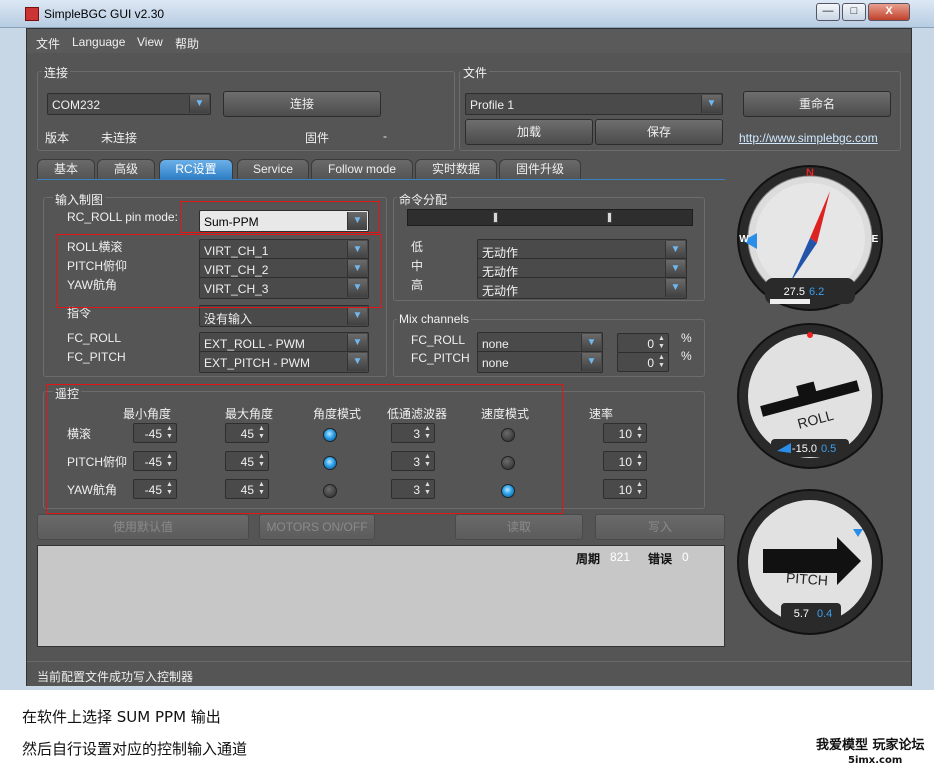 The width and height of the screenshot is (934, 775). Describe the element at coordinates (594, 104) in the screenshot. I see `profile-select: Profile 1 ▼` at that location.